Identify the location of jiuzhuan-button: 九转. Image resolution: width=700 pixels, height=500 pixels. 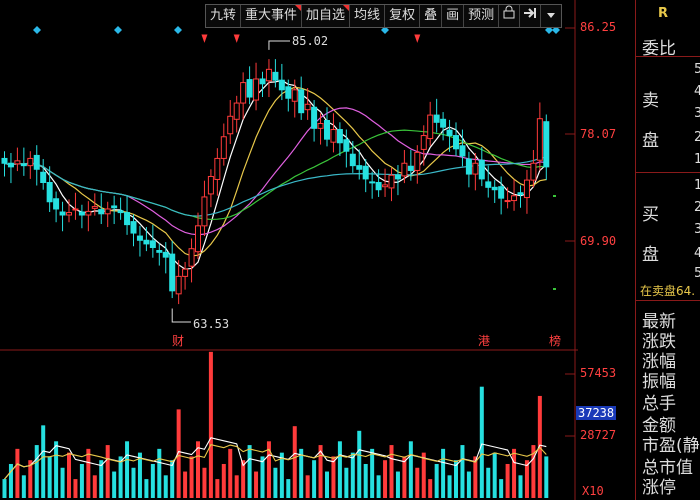
(224, 16).